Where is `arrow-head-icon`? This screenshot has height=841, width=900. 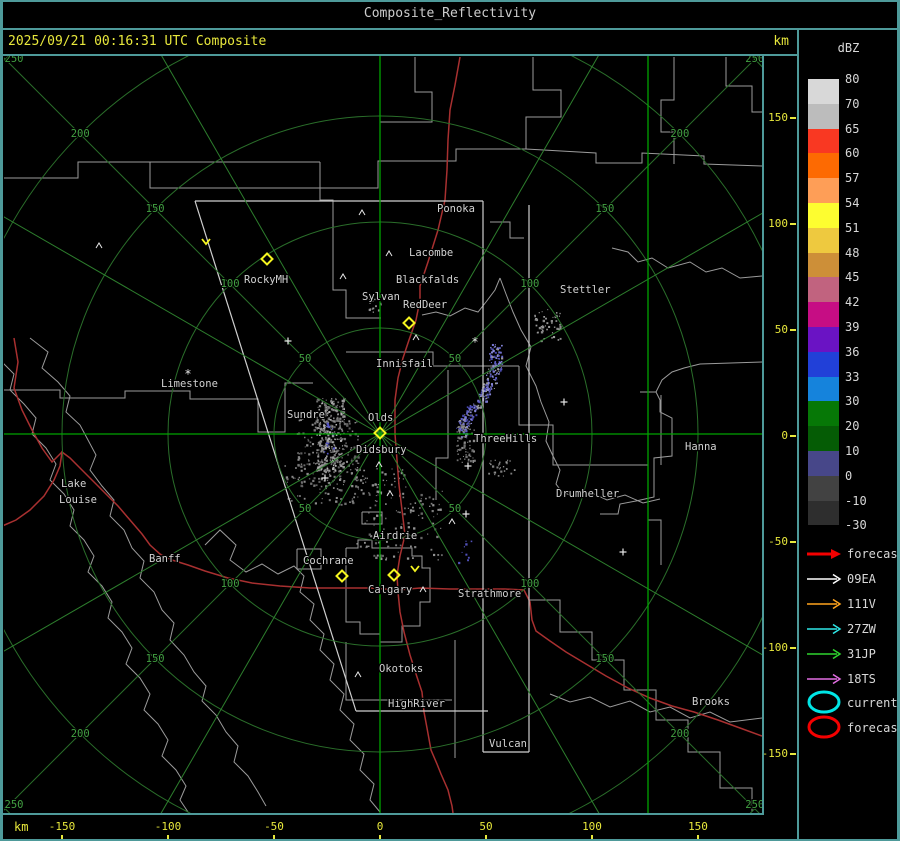 arrow-head-icon is located at coordinates (836, 554).